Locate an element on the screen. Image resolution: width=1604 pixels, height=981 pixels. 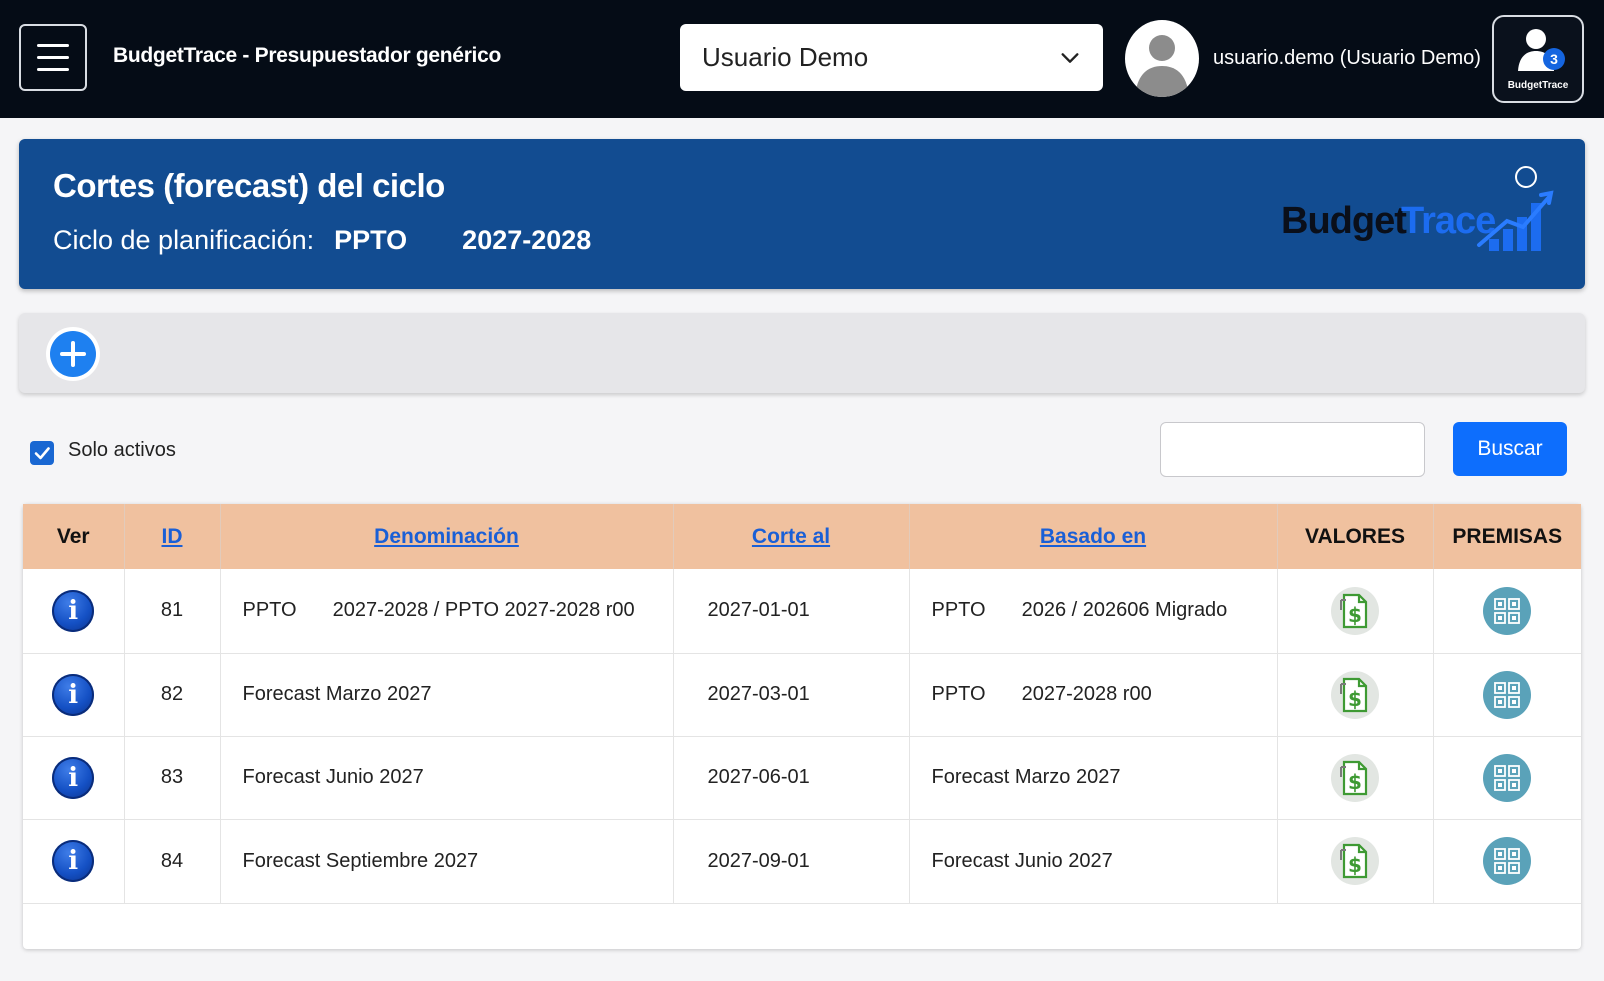
search-button: Buscar is located at coordinates (1510, 449).